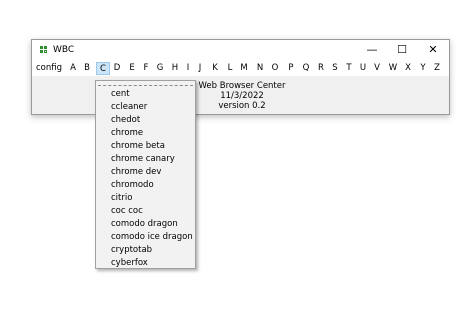 The height and width of the screenshot is (312, 474). I want to click on menu-item-g: G, so click(160, 68).